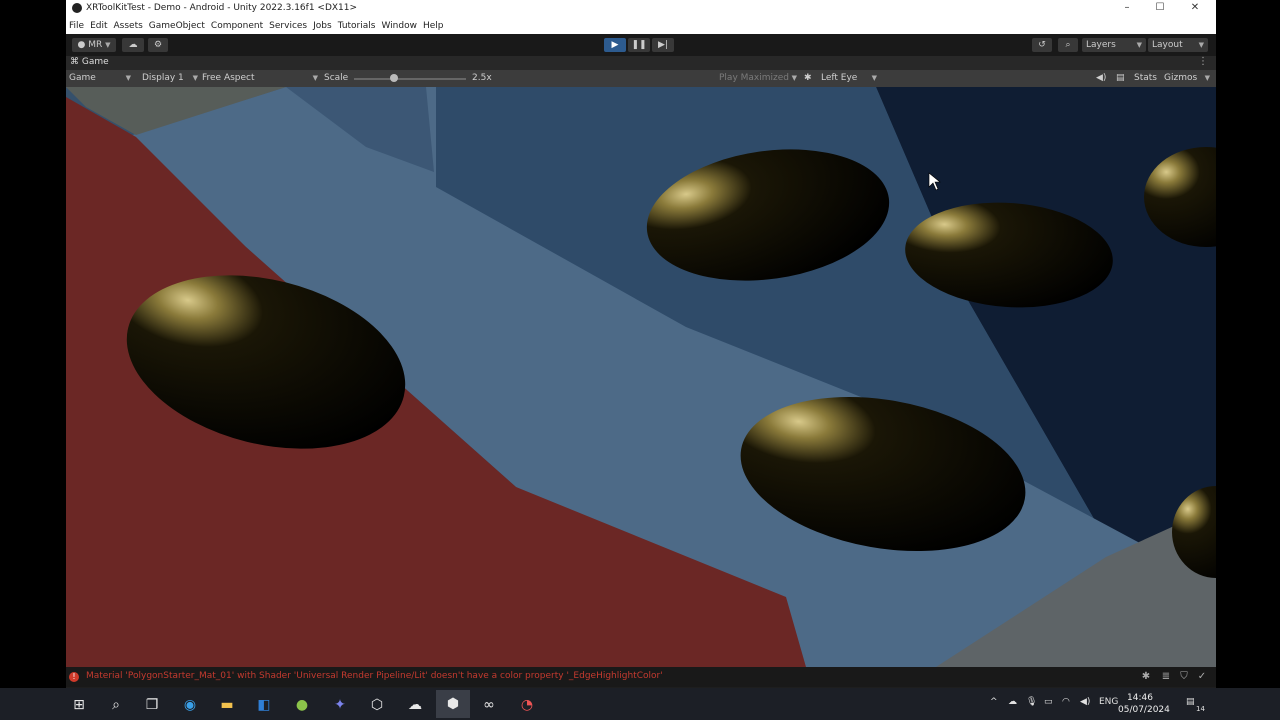 The width and height of the screenshot is (1280, 720). Describe the element at coordinates (81, 45) in the screenshot. I see `account-icon: ●` at that location.